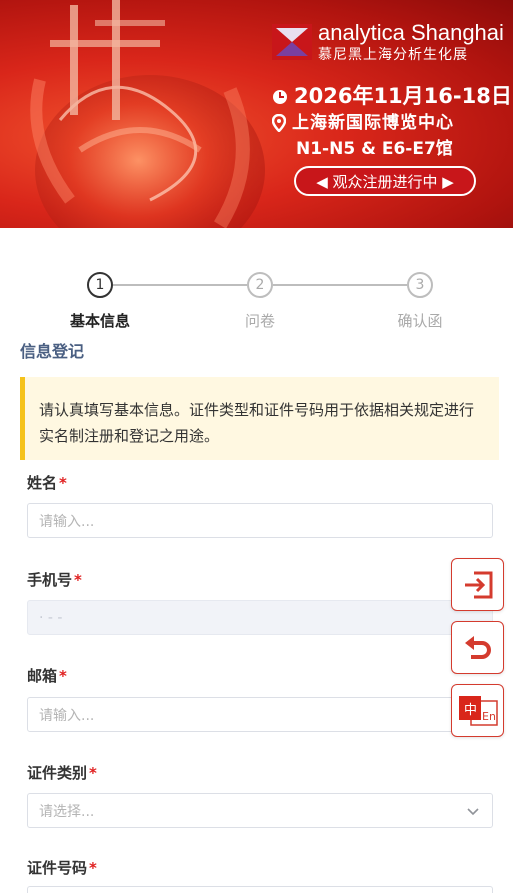 This screenshot has width=513, height=893. Describe the element at coordinates (374, 149) in the screenshot. I see `event-halls: N1-N5 & E6-E7馆` at that location.